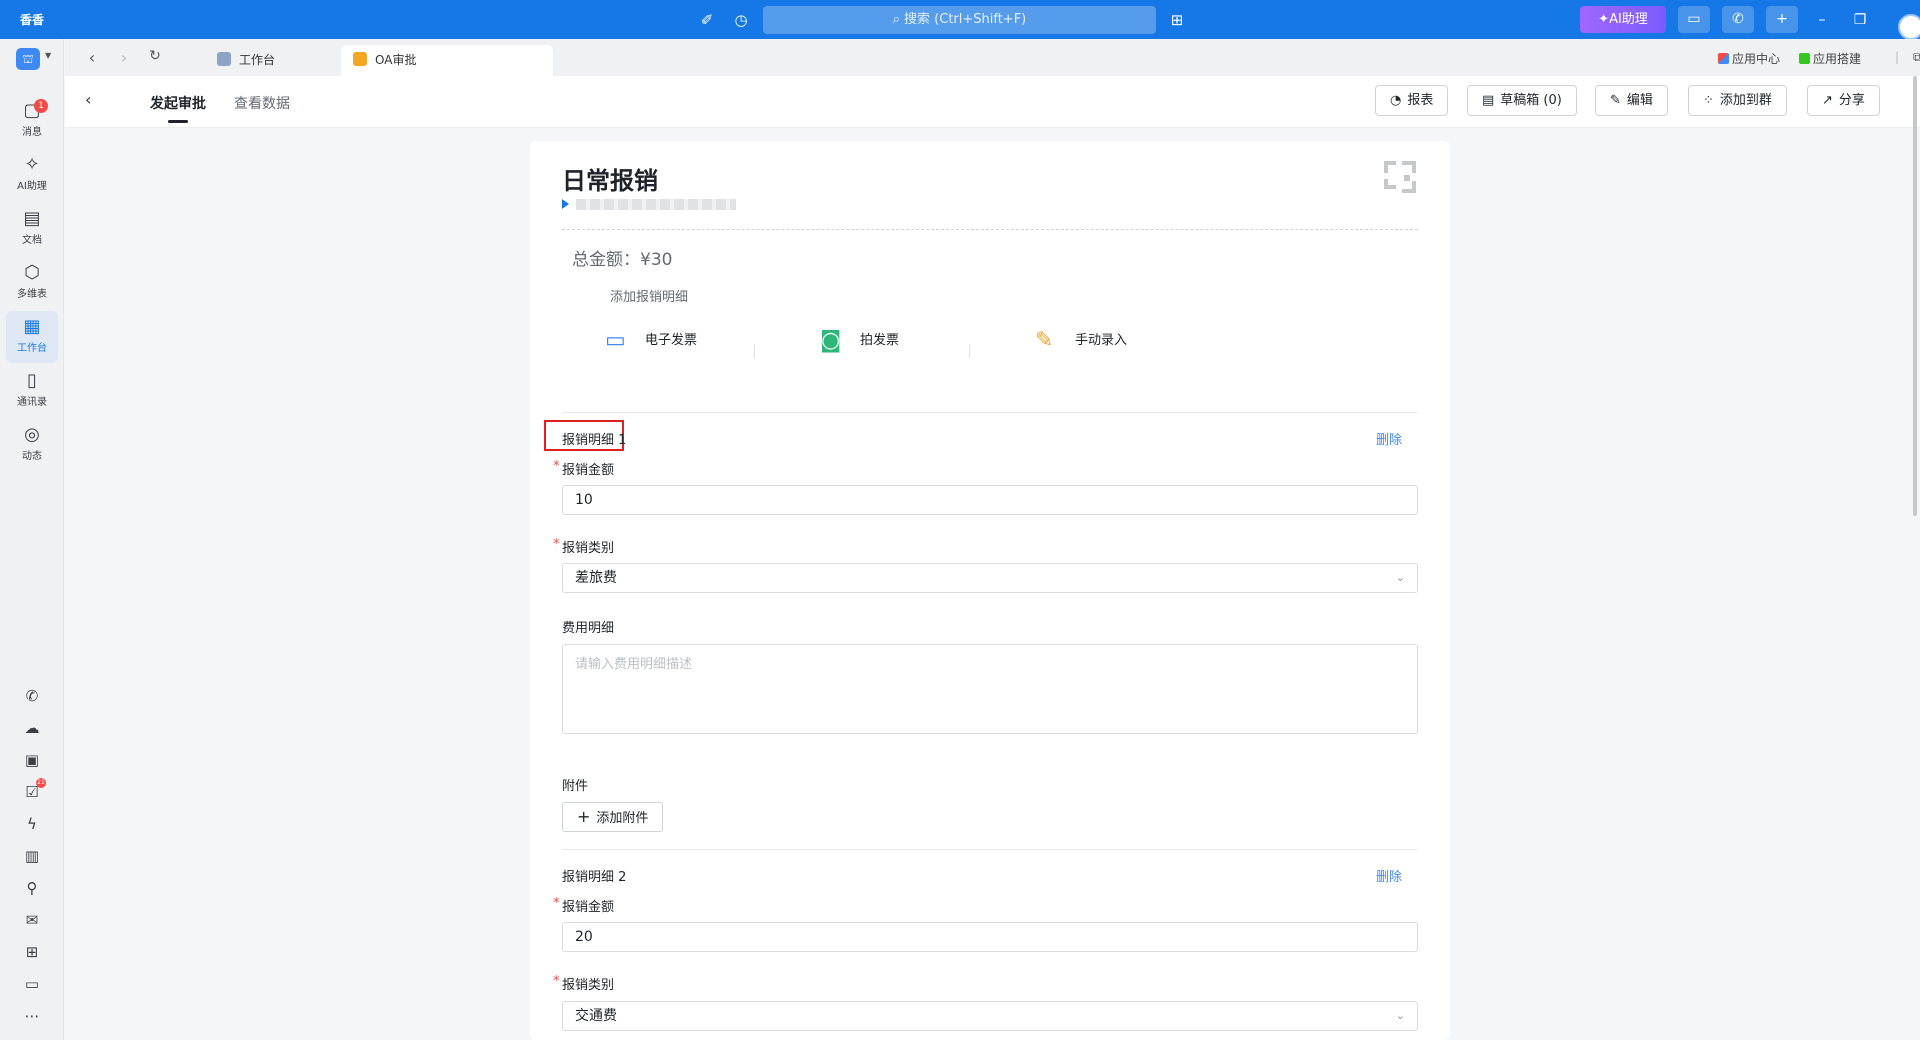 Image resolution: width=1920 pixels, height=1040 pixels. Describe the element at coordinates (1628, 19) in the screenshot. I see `ai-assistant-label: AI助理` at that location.